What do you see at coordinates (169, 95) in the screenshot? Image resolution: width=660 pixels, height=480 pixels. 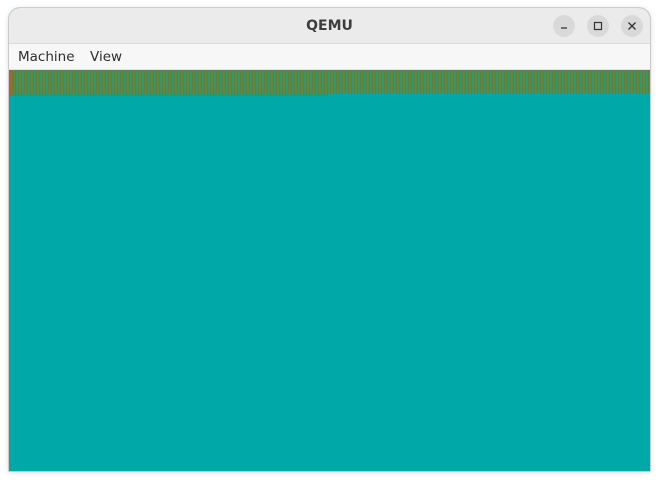 I see `display-stripe-artifact-extension` at bounding box center [169, 95].